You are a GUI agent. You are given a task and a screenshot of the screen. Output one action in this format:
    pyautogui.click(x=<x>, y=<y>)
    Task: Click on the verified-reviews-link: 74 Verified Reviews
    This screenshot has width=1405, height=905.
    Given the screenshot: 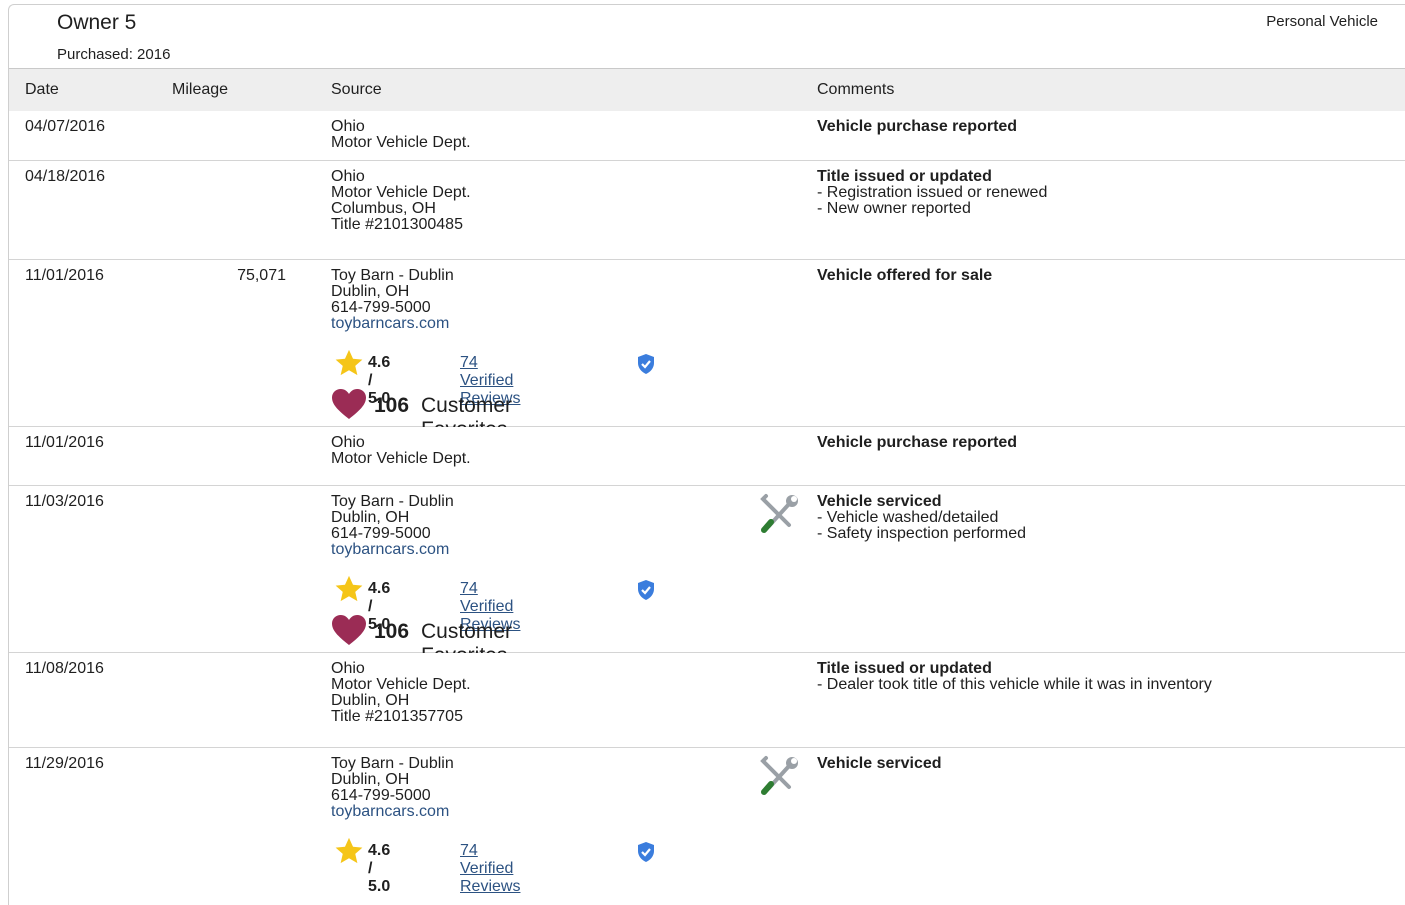 What is the action you would take?
    pyautogui.click(x=490, y=869)
    